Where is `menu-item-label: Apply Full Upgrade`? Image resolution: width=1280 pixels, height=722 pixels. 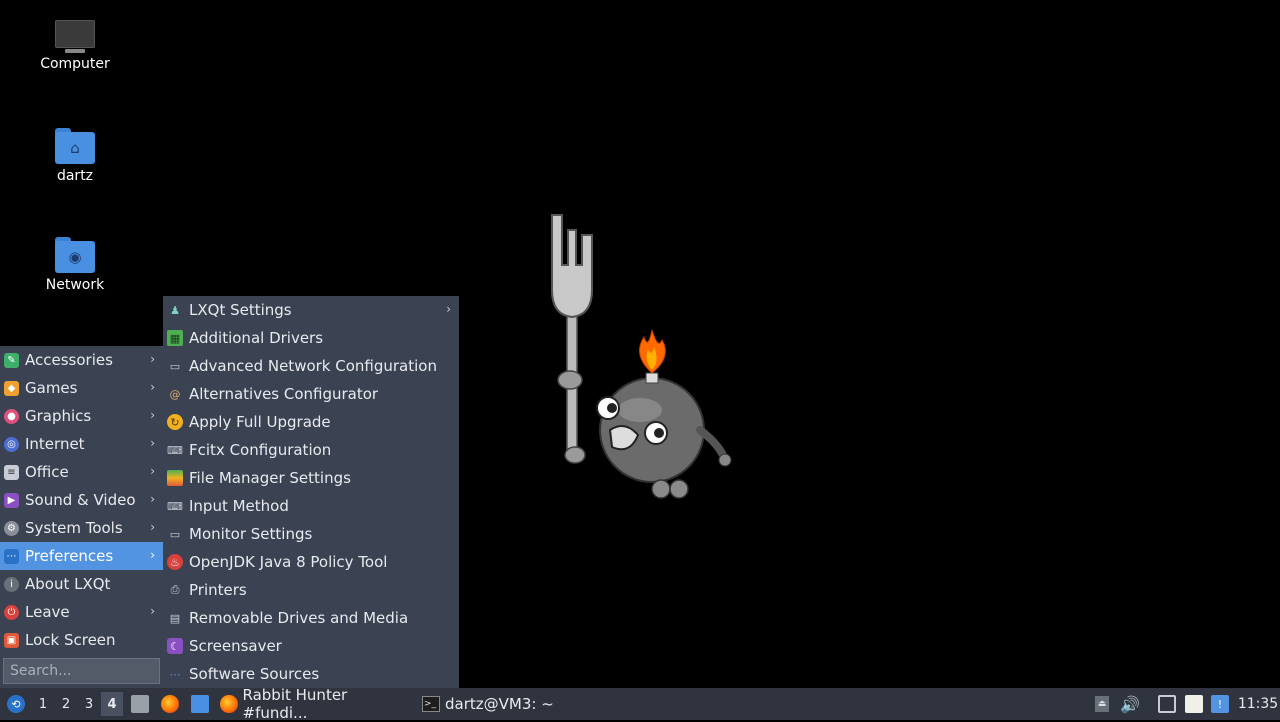
menu-item-label: Apply Full Upgrade is located at coordinates (260, 422).